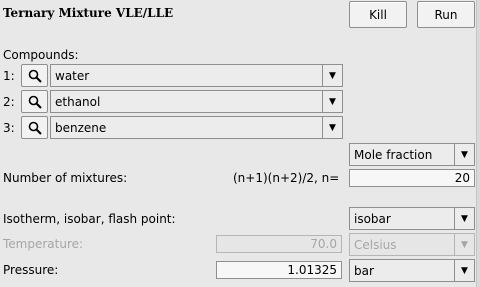  Describe the element at coordinates (446, 14) in the screenshot. I see `run-button: Run` at that location.